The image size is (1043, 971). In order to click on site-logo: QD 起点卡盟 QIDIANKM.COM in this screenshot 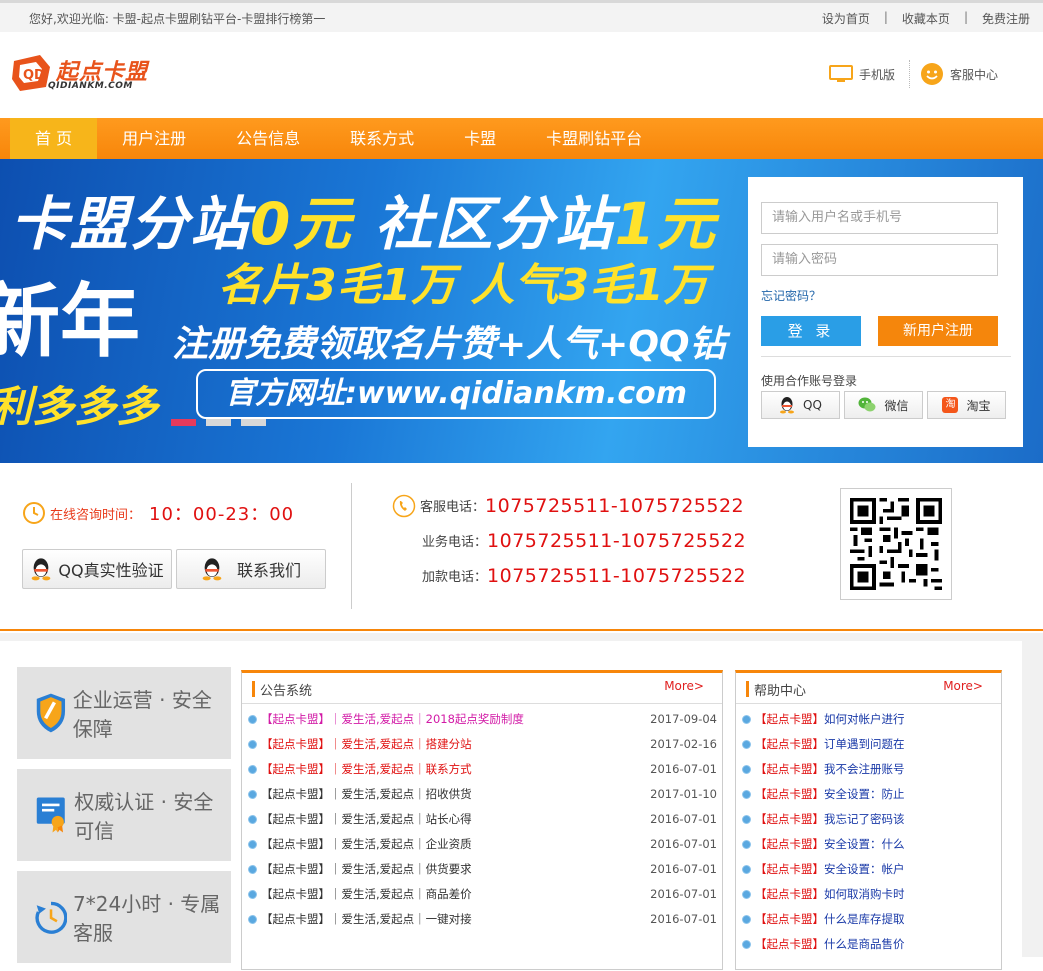, I will do `click(81, 75)`.